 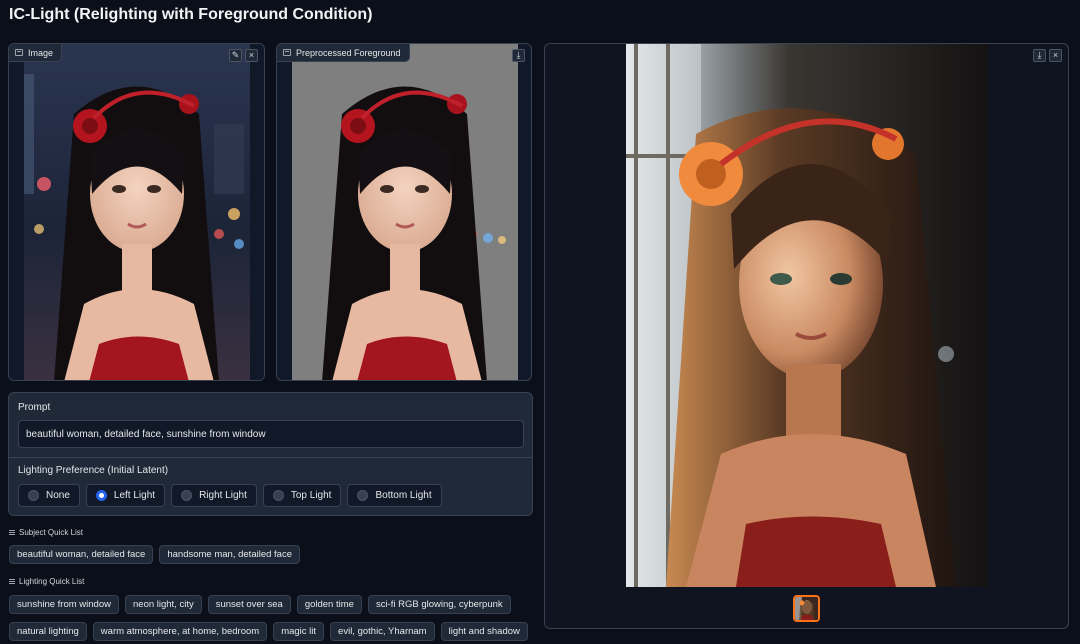 I want to click on image-upload-panel: Image ✎ ×, so click(x=136, y=212).